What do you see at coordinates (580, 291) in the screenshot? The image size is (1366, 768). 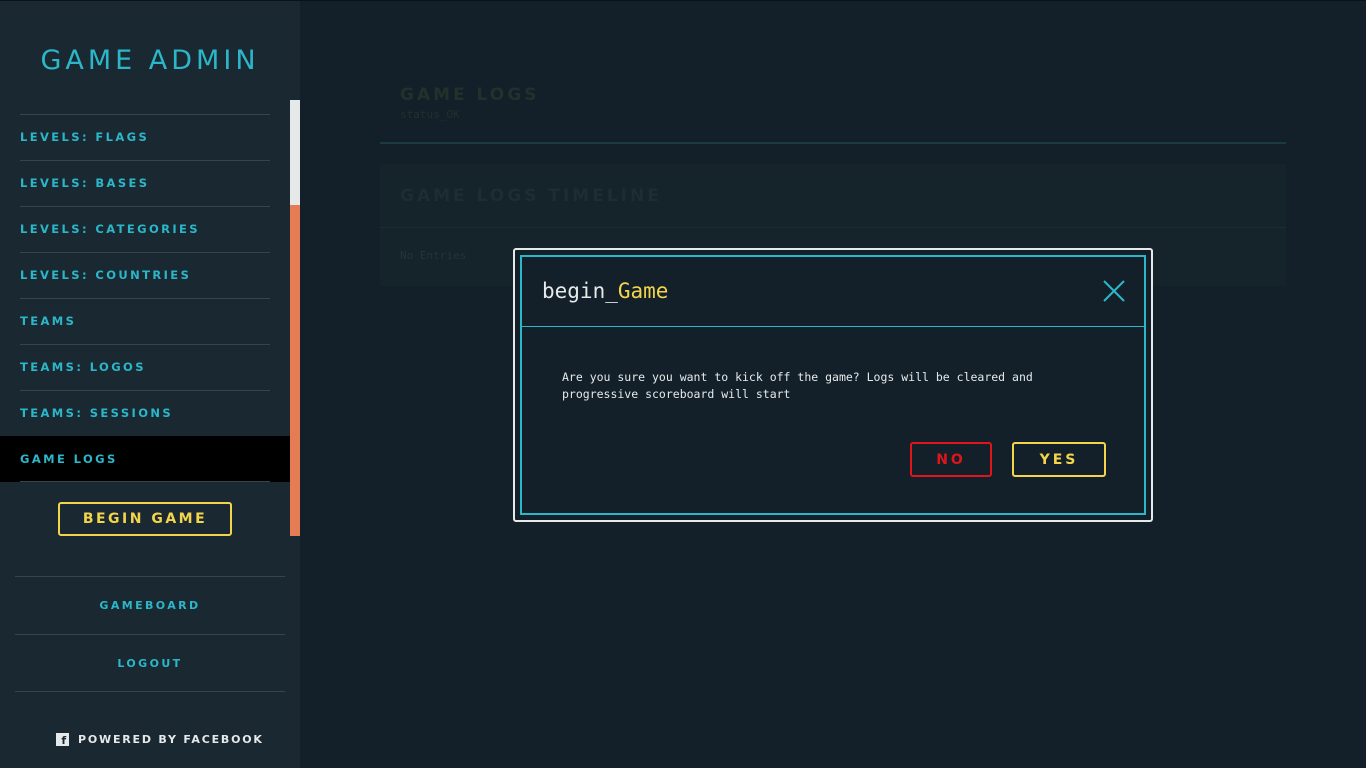 I see `modal-title-prefix: begin_` at bounding box center [580, 291].